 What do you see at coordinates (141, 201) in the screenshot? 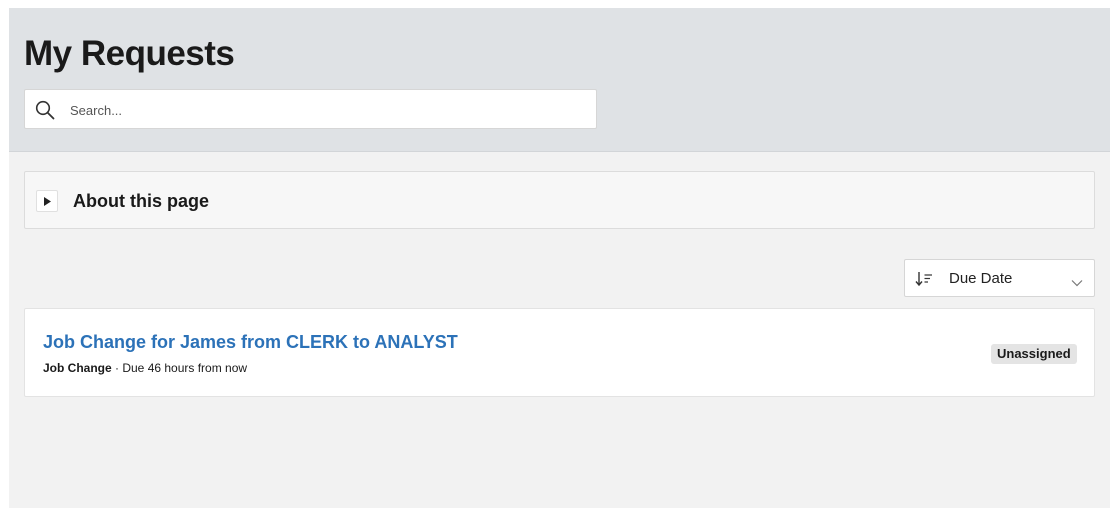
I see `about-title: About this page` at bounding box center [141, 201].